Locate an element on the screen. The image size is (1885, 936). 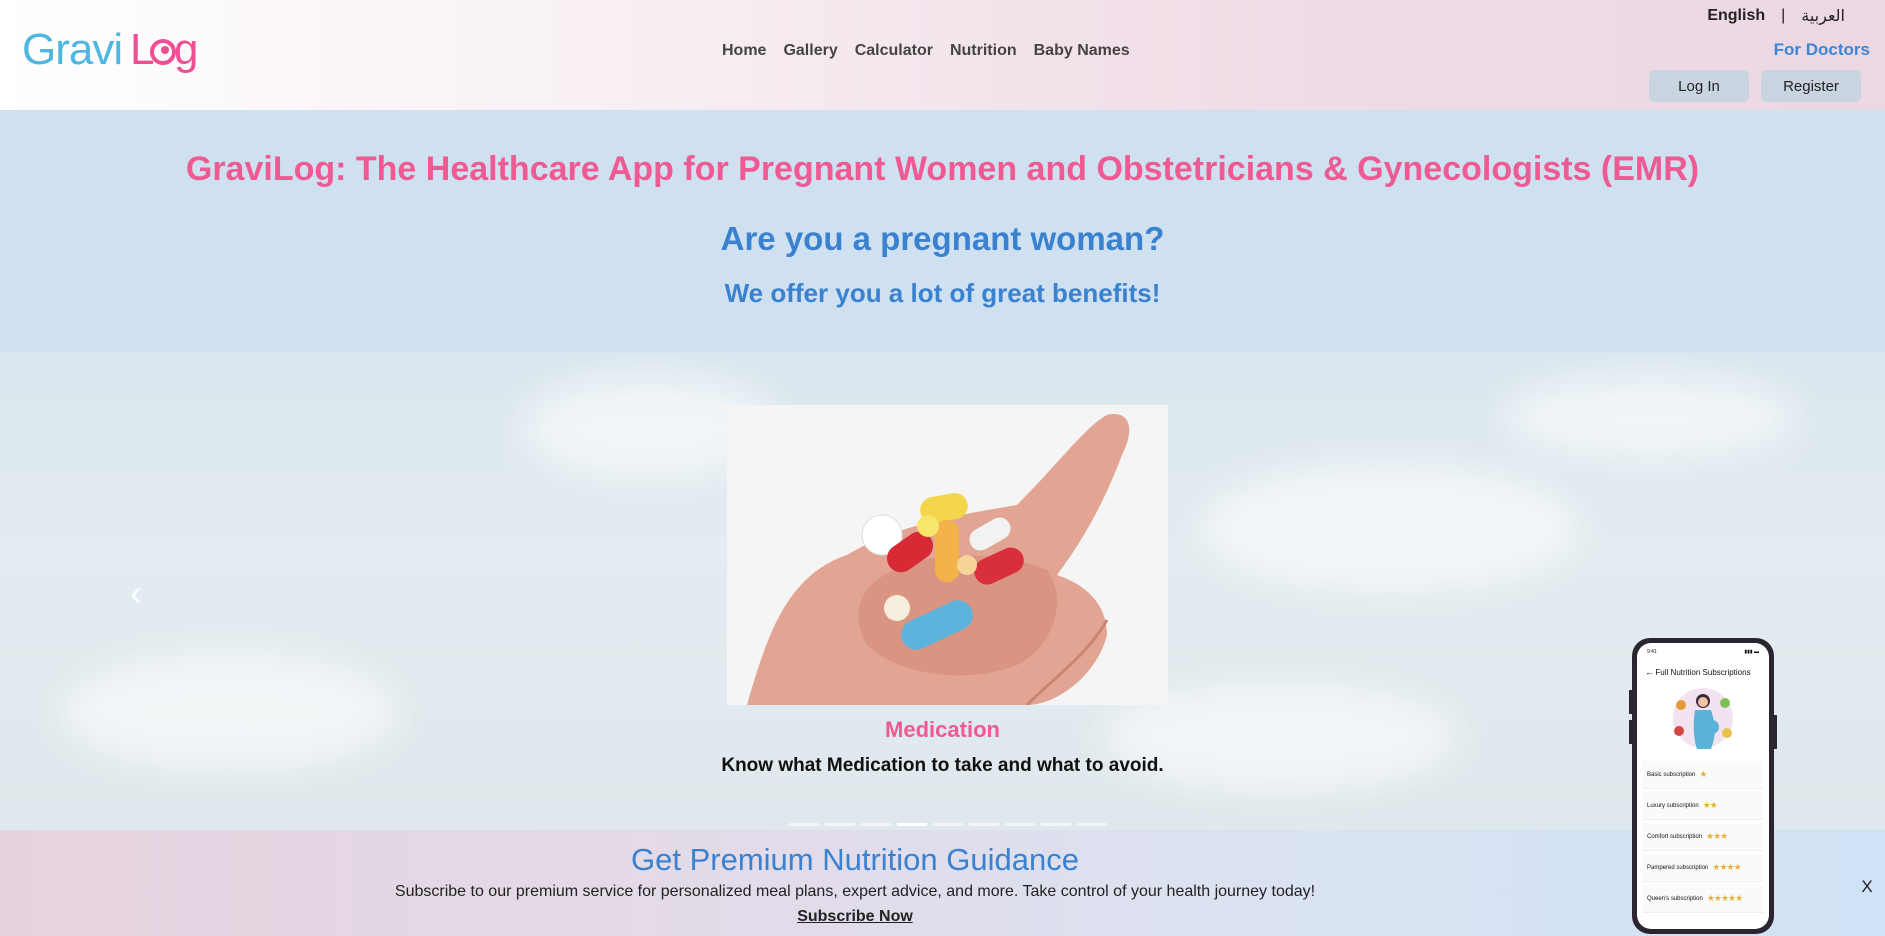
phone-time: 9:41 is located at coordinates (1652, 652).